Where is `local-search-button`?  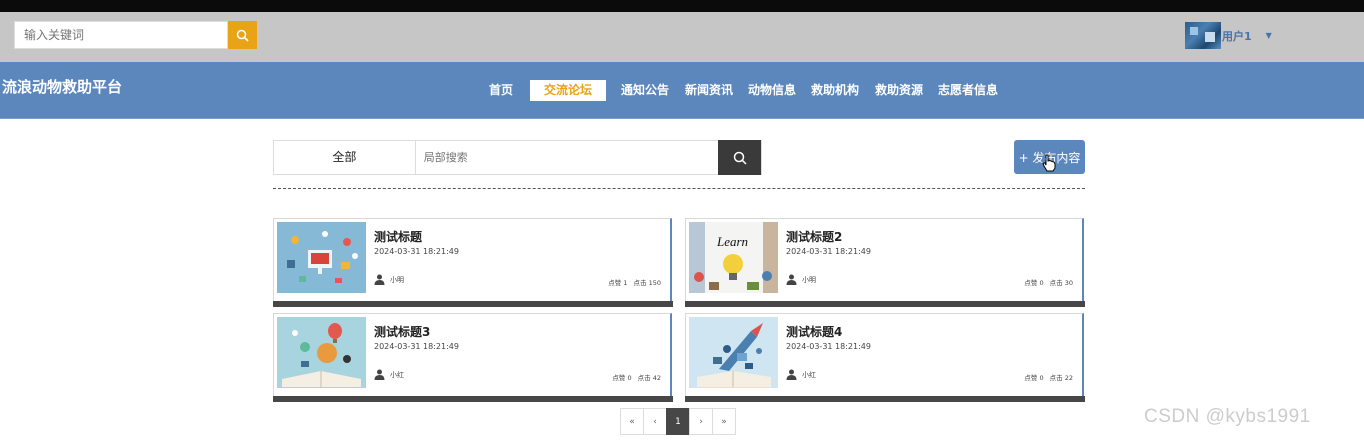 local-search-button is located at coordinates (739, 157).